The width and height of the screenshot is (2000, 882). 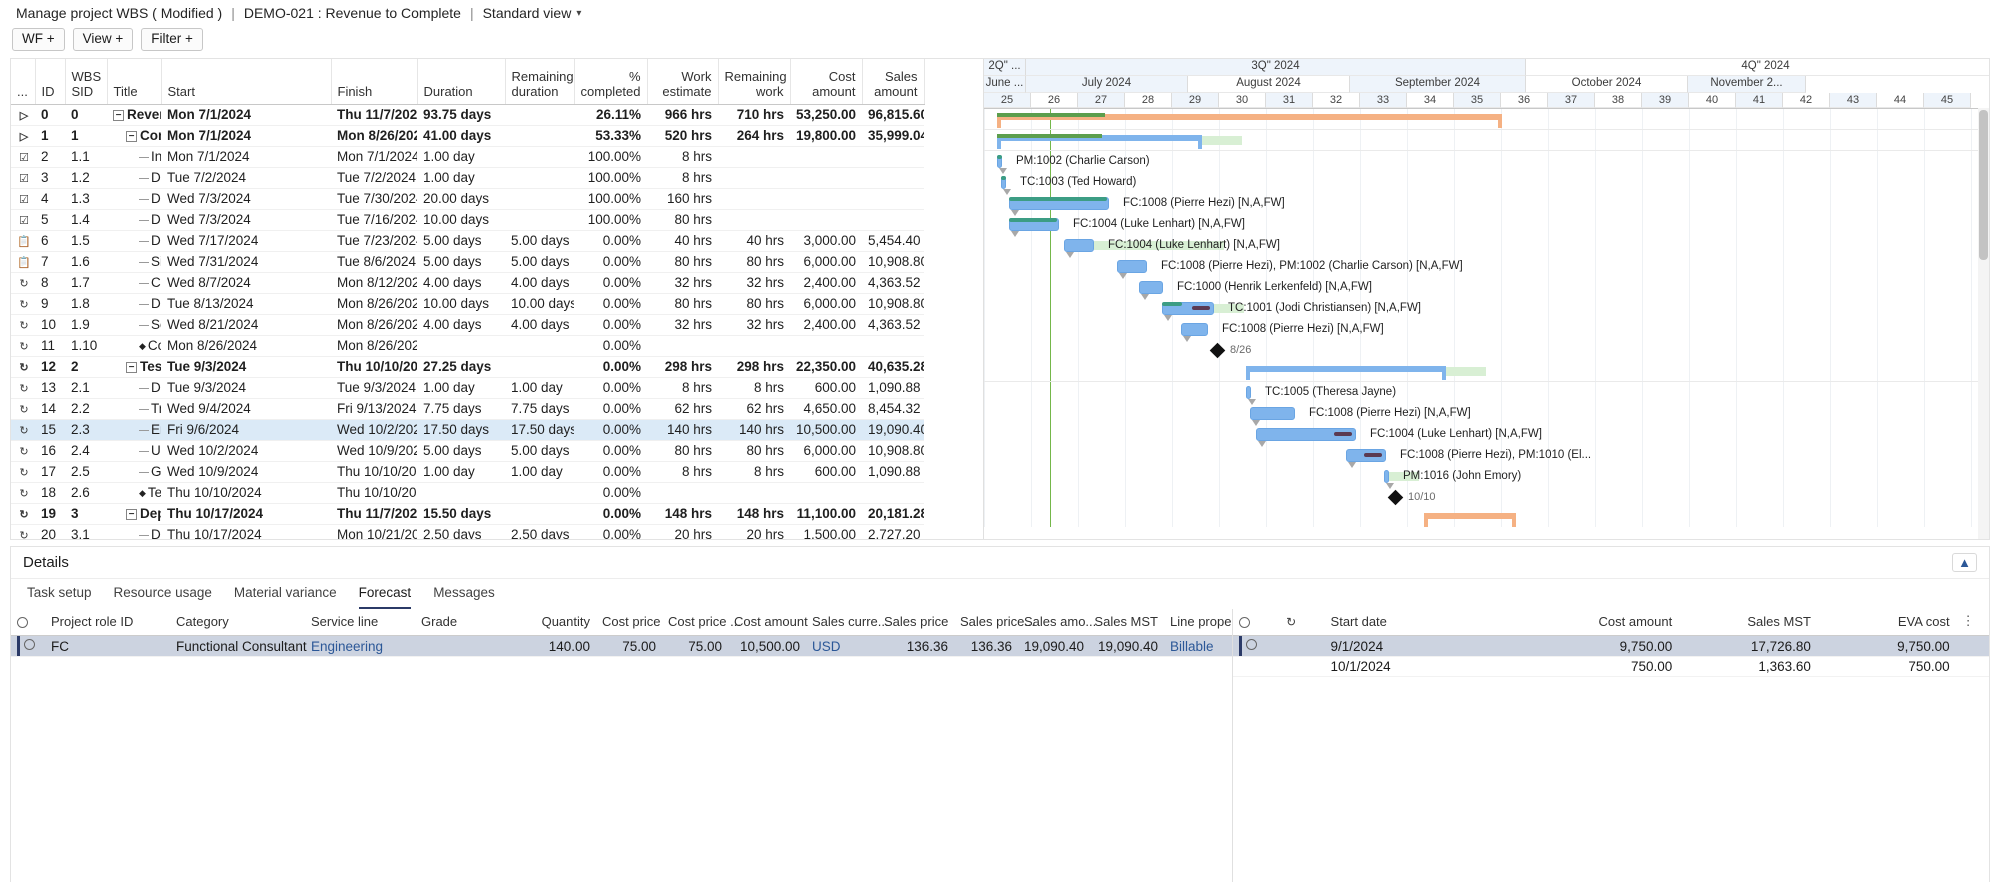 I want to click on select-all-radio, so click(x=22, y=622).